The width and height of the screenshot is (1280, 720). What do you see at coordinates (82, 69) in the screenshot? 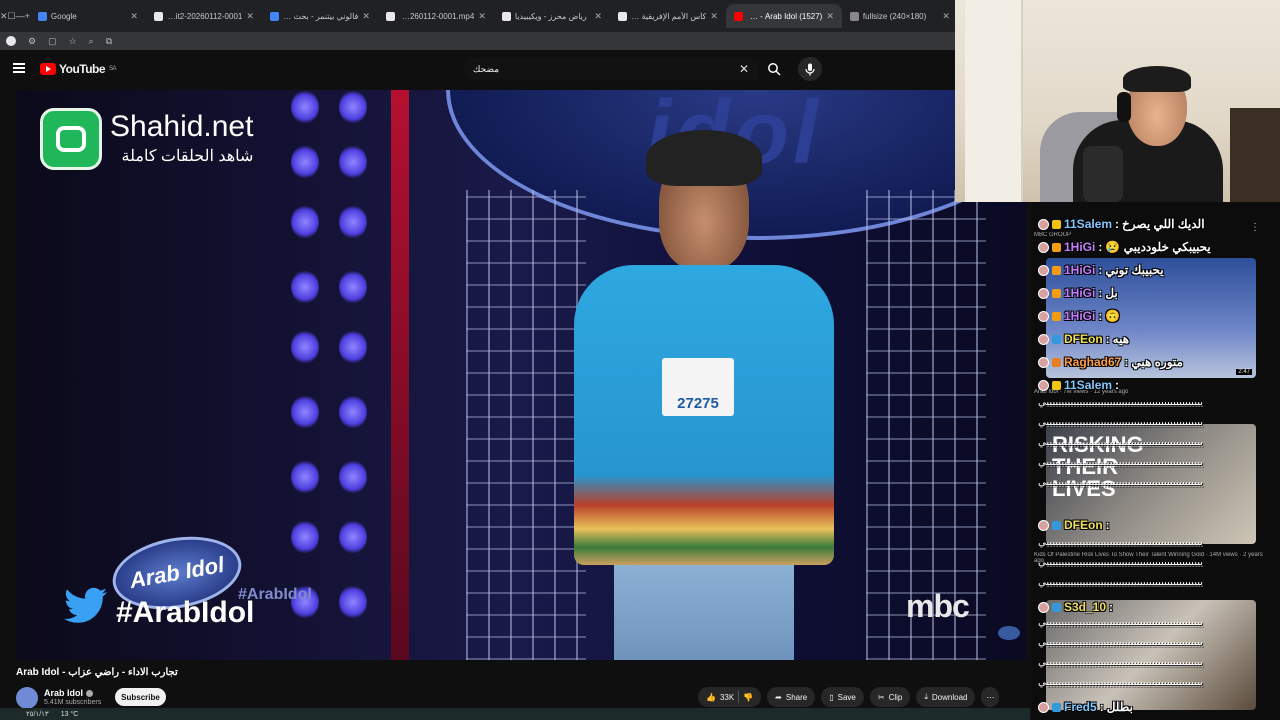
I see `youtube-wordmark: YouTube` at bounding box center [82, 69].